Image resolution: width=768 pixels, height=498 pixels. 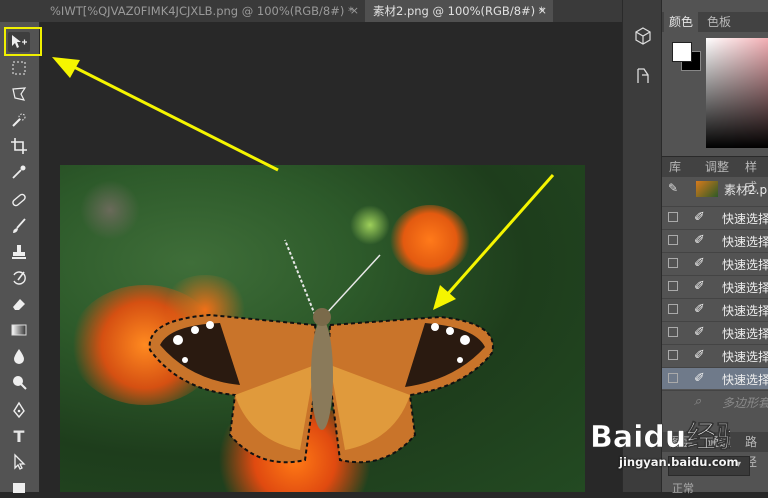 I want to click on tools-panel: T, so click(x=20, y=257).